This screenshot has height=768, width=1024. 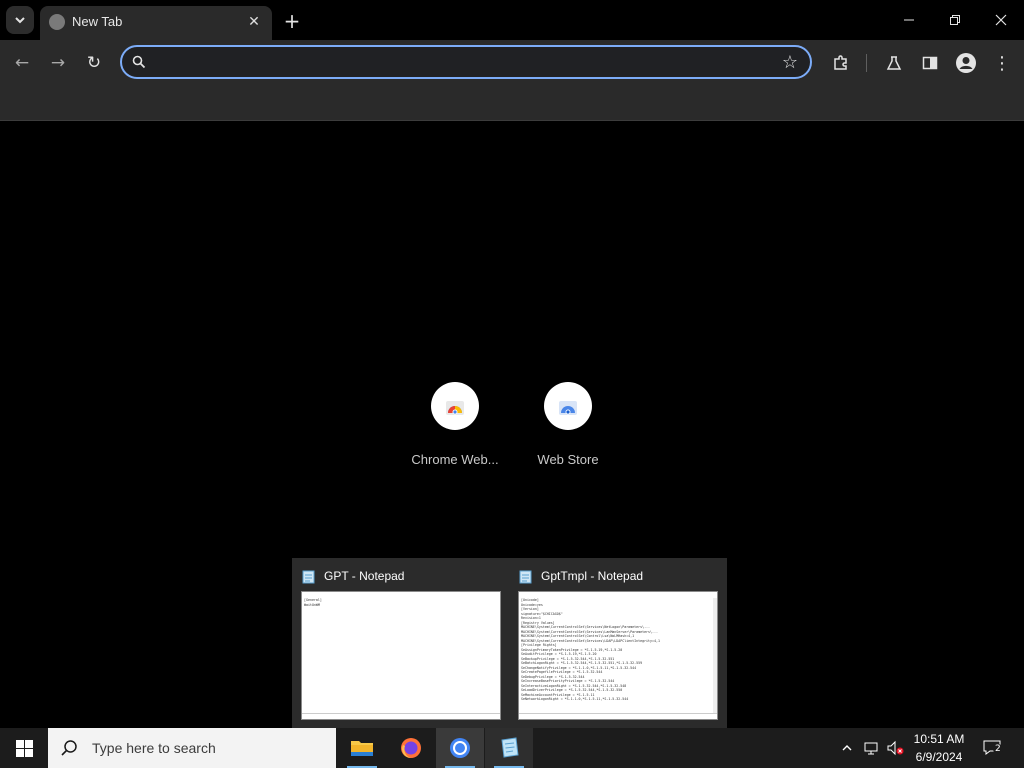 I want to click on preview-header: GPT - Notepad, so click(x=352, y=576).